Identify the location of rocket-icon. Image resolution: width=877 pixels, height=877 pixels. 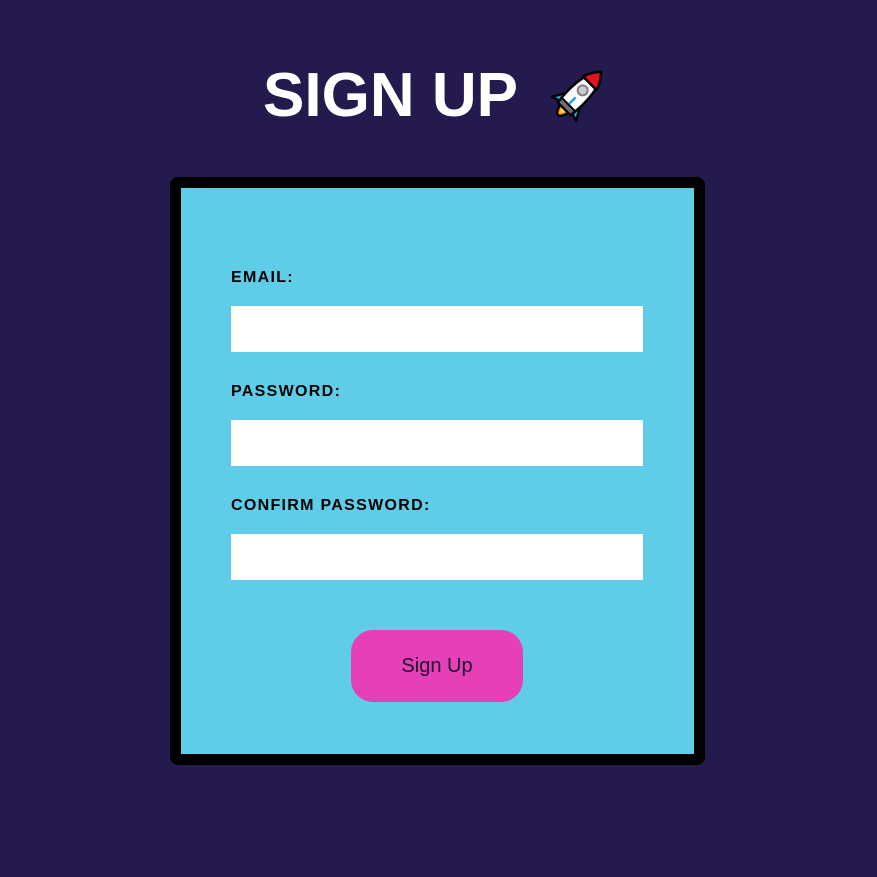
(577, 96).